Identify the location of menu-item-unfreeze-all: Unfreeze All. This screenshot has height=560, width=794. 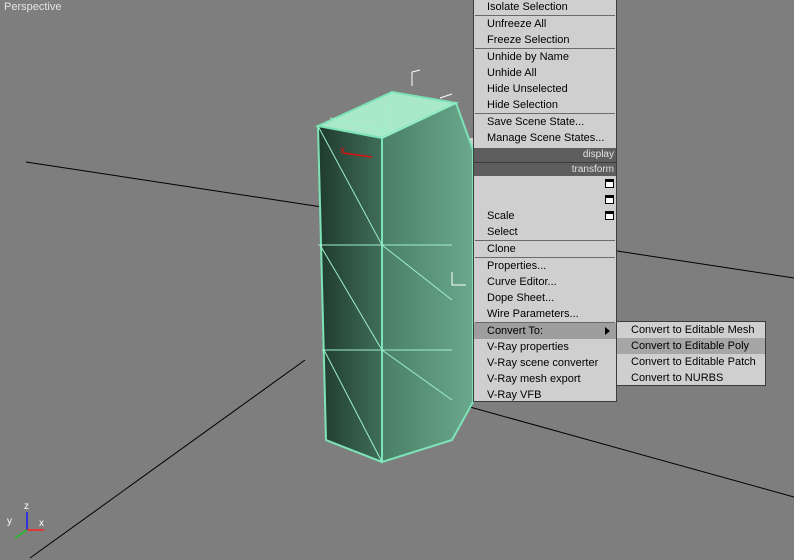
(545, 24).